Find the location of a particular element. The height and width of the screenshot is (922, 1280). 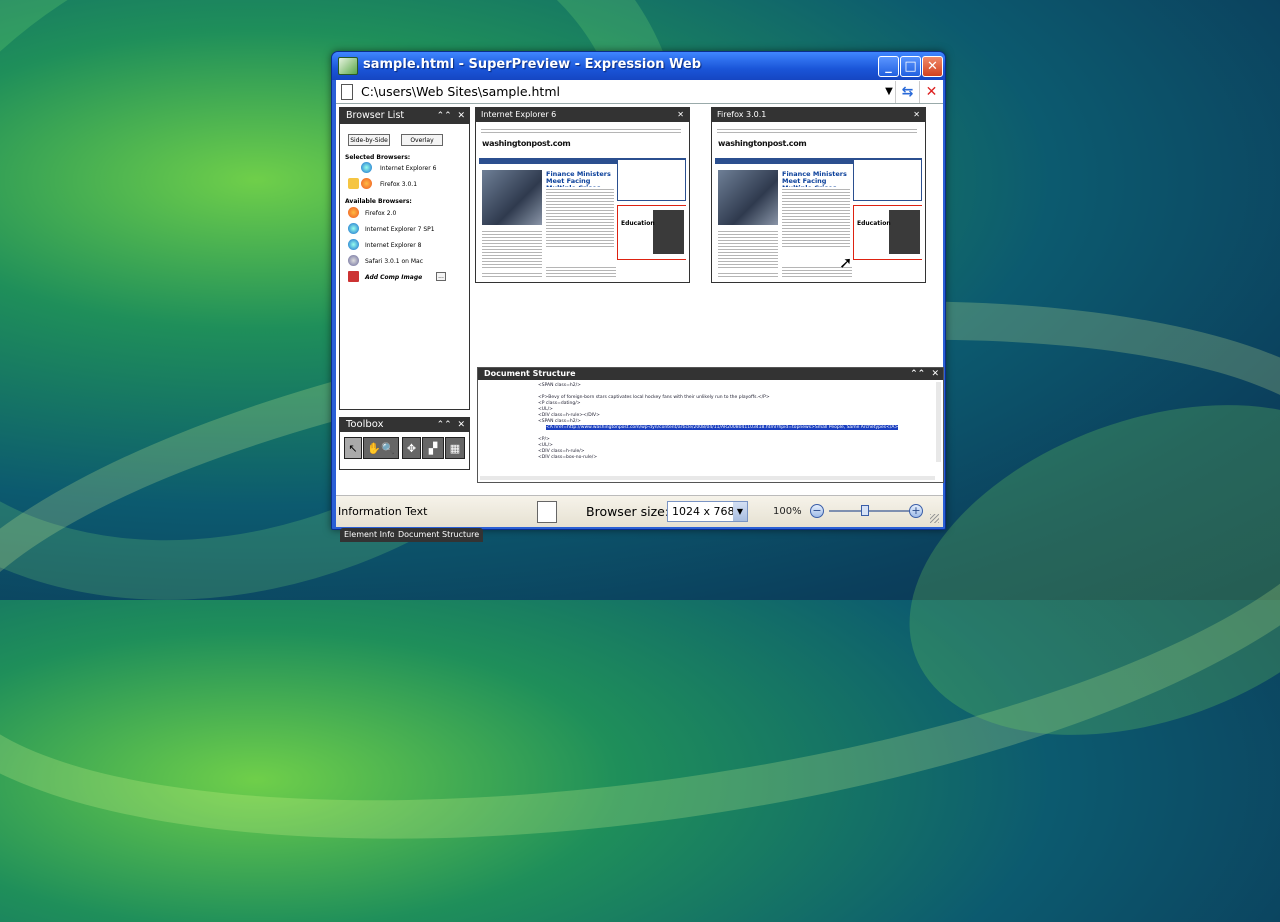

preview-title: Internet Explorer 6 is located at coordinates (519, 114).